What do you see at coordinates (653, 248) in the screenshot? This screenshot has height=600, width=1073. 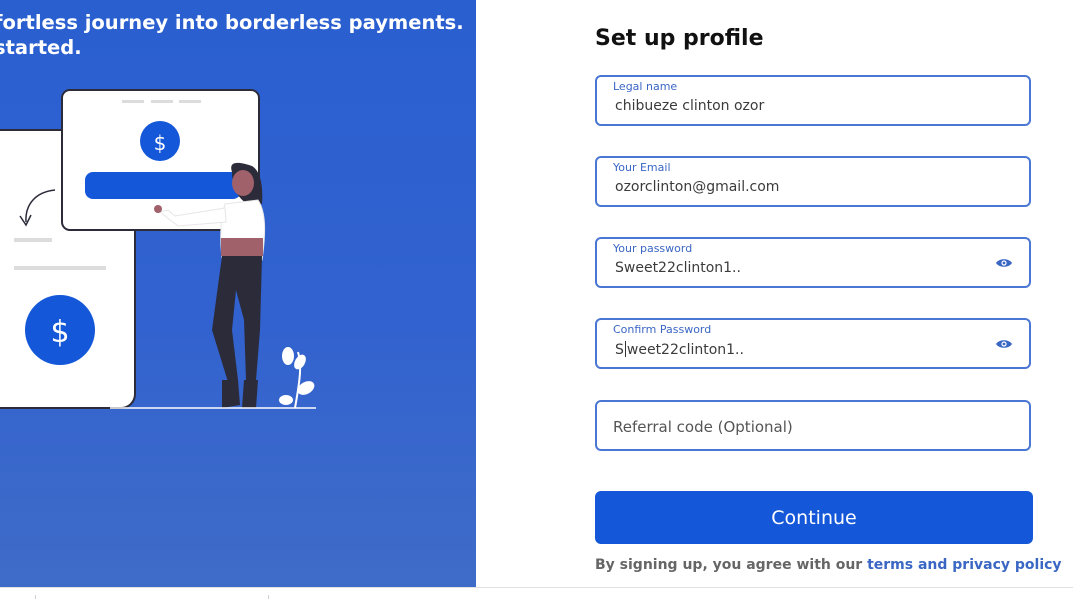 I see `password-label: Your password` at bounding box center [653, 248].